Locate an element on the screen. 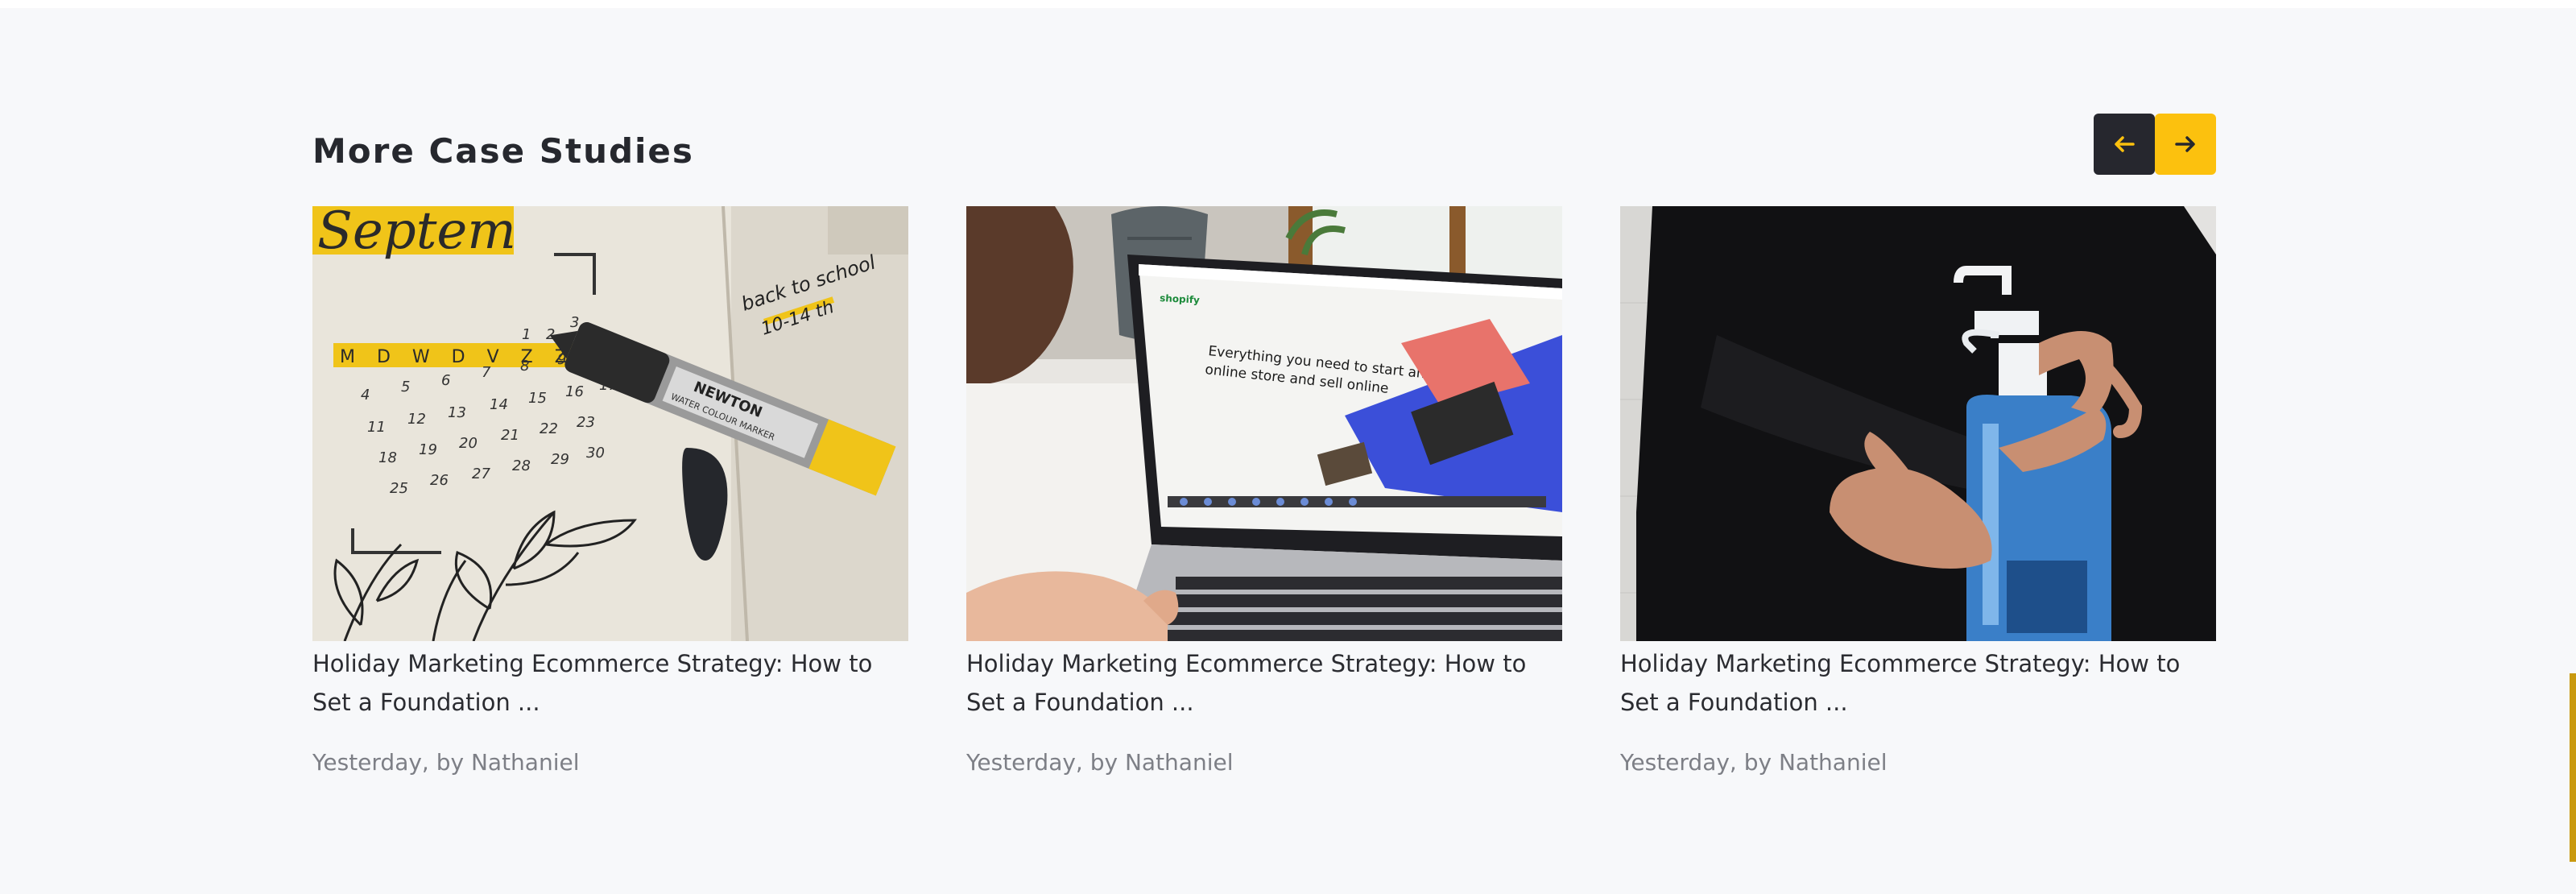  arrow-right-icon is located at coordinates (2185, 144).